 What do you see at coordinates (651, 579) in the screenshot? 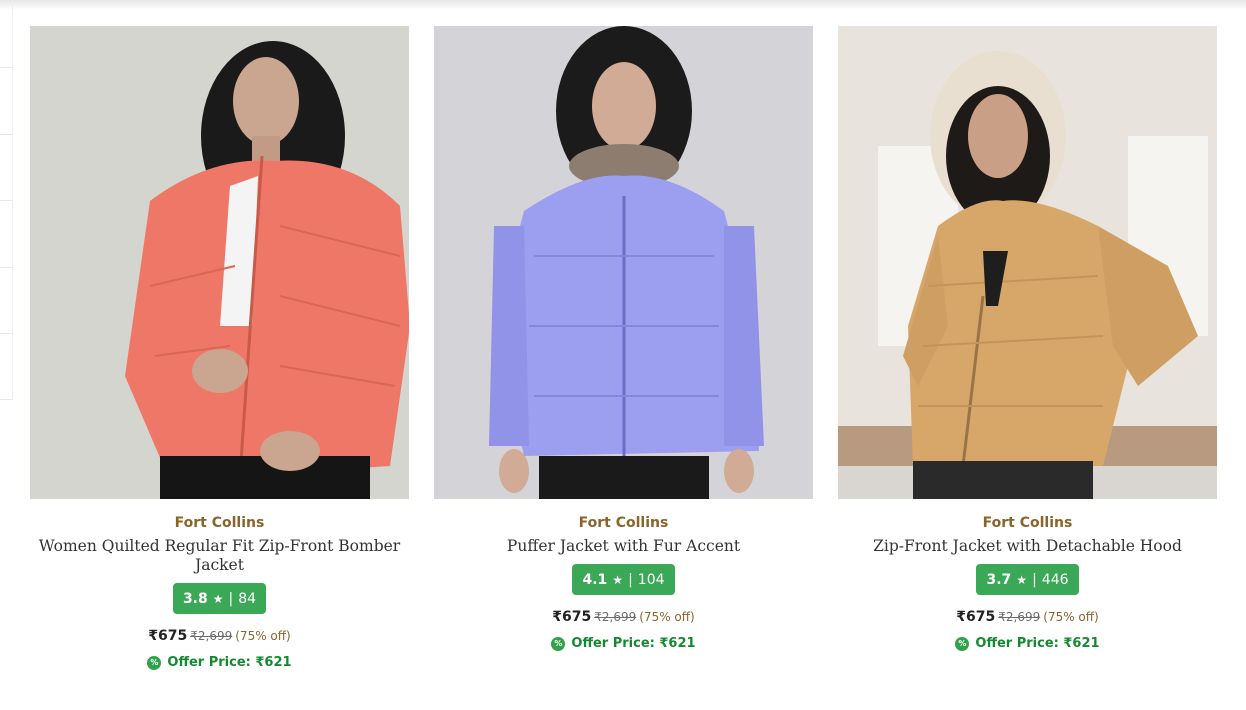
I see `review-count: 104` at bounding box center [651, 579].